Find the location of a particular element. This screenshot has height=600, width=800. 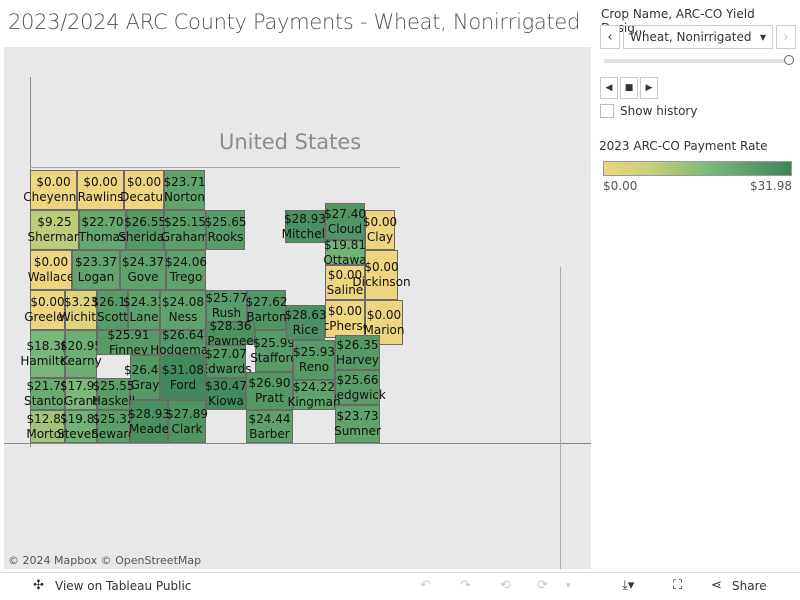

county-sedgwick: $25.66 Sedgwick is located at coordinates (357, 387).